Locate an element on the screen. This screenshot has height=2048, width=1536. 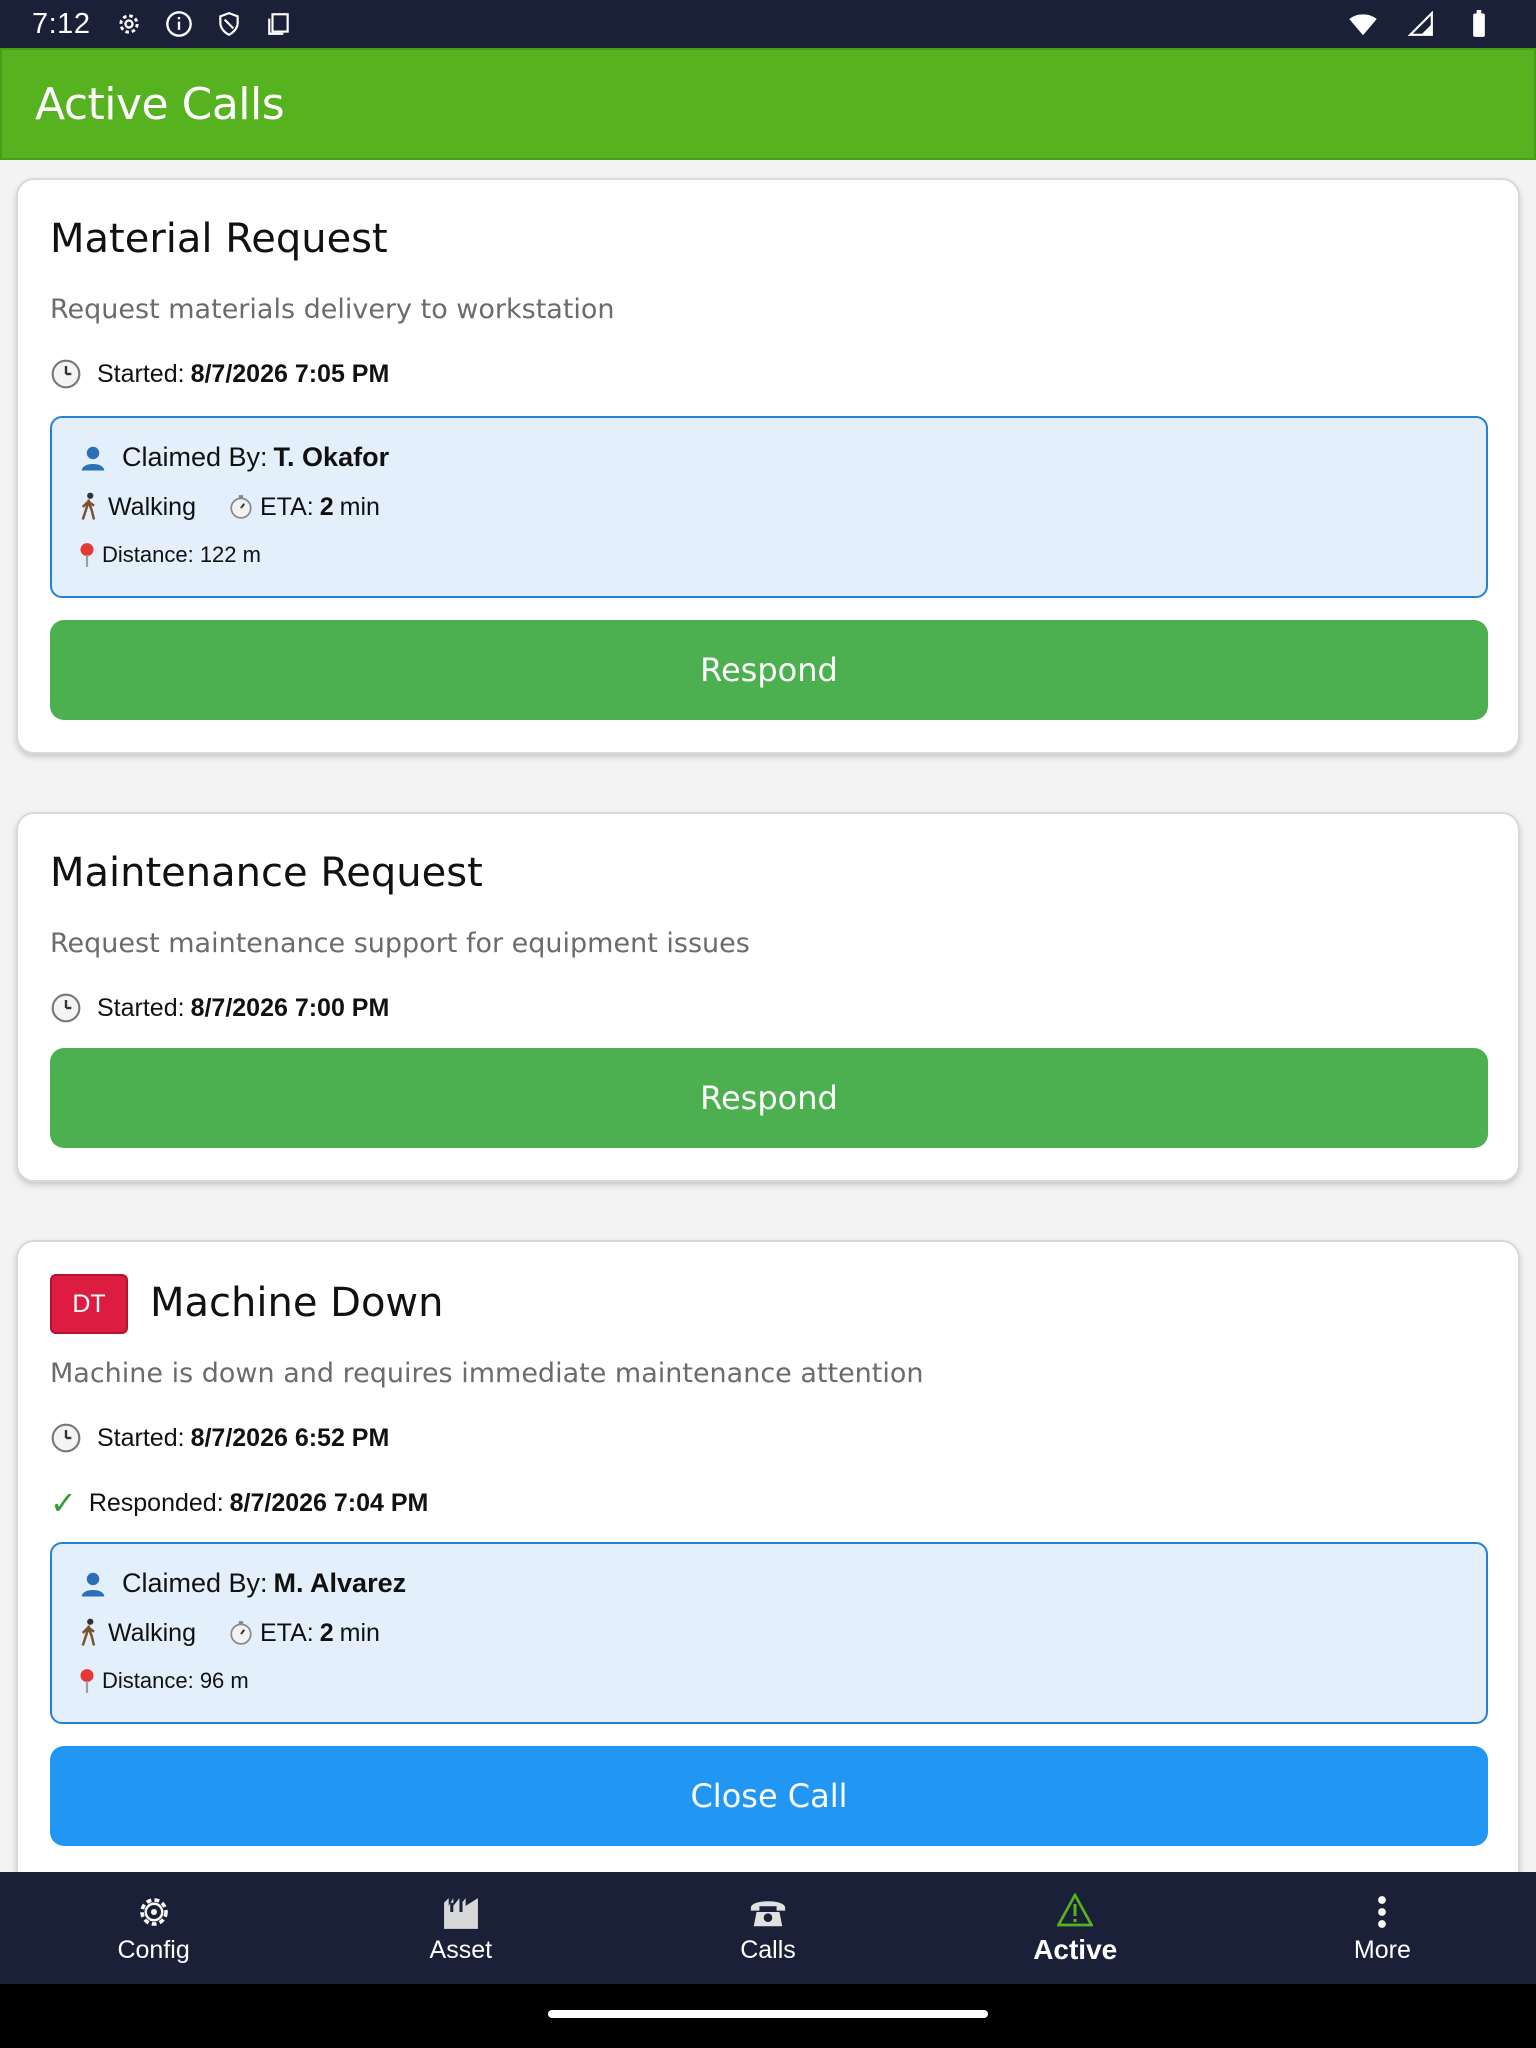
bottom-nav: Config Asset Calls Active More is located at coordinates (768, 1928).